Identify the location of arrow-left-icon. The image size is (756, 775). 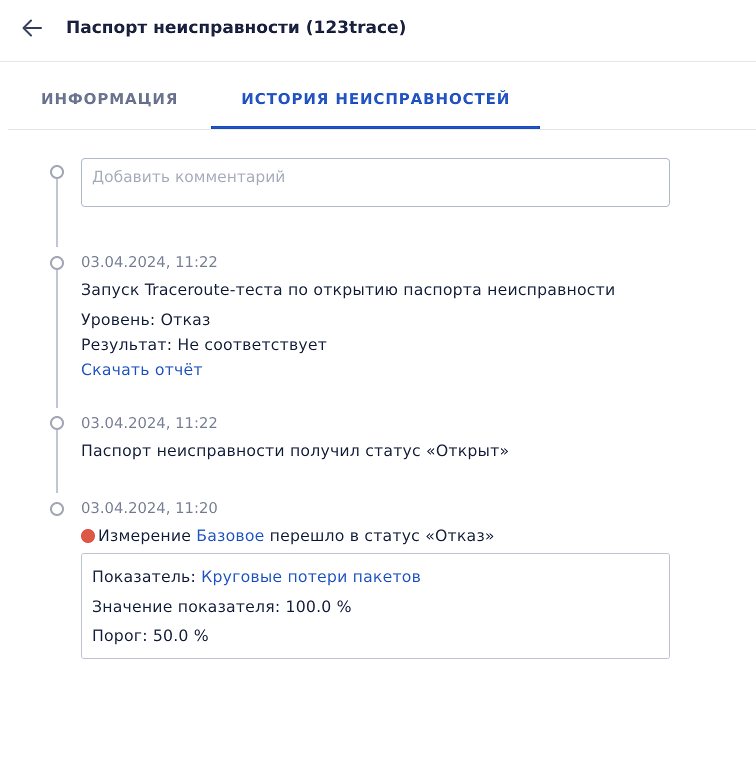
(32, 28).